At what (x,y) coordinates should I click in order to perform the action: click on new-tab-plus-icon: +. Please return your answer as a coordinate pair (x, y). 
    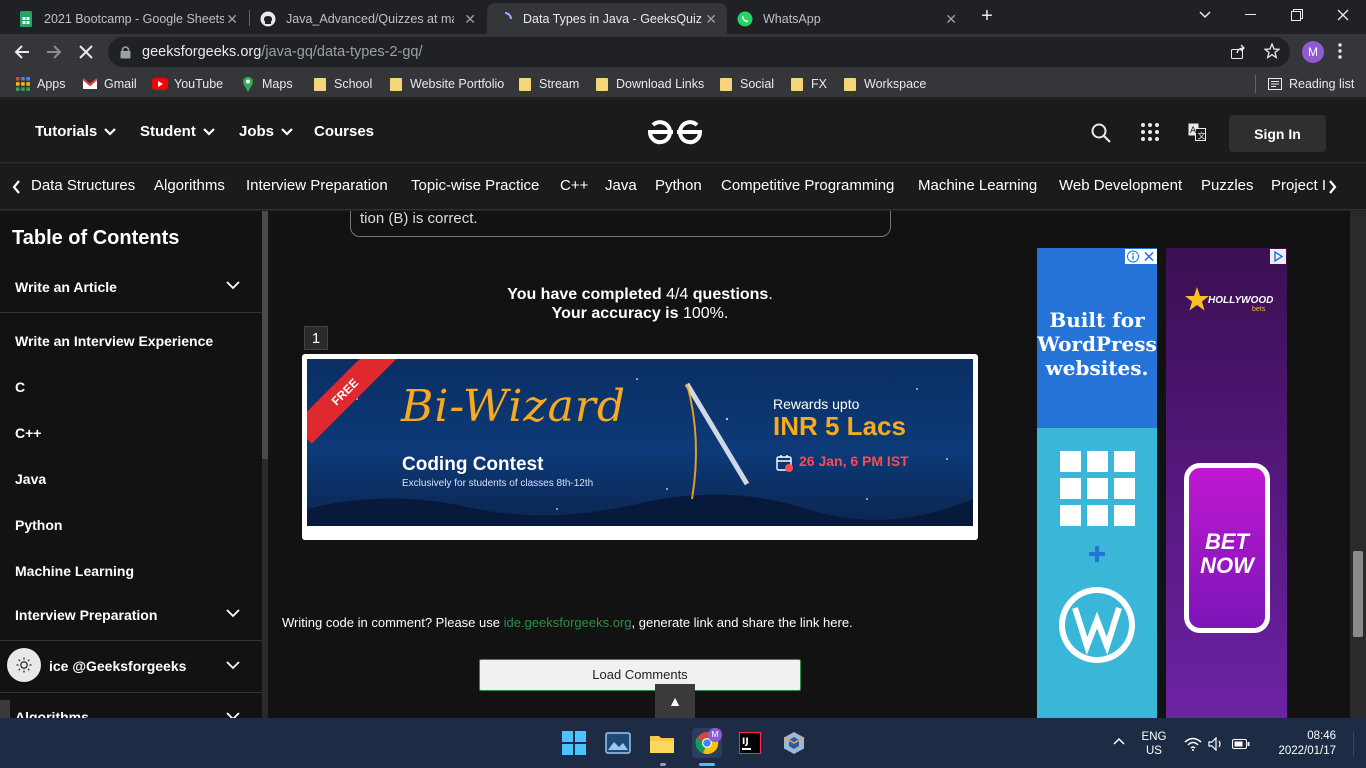
    Looking at the image, I should click on (987, 16).